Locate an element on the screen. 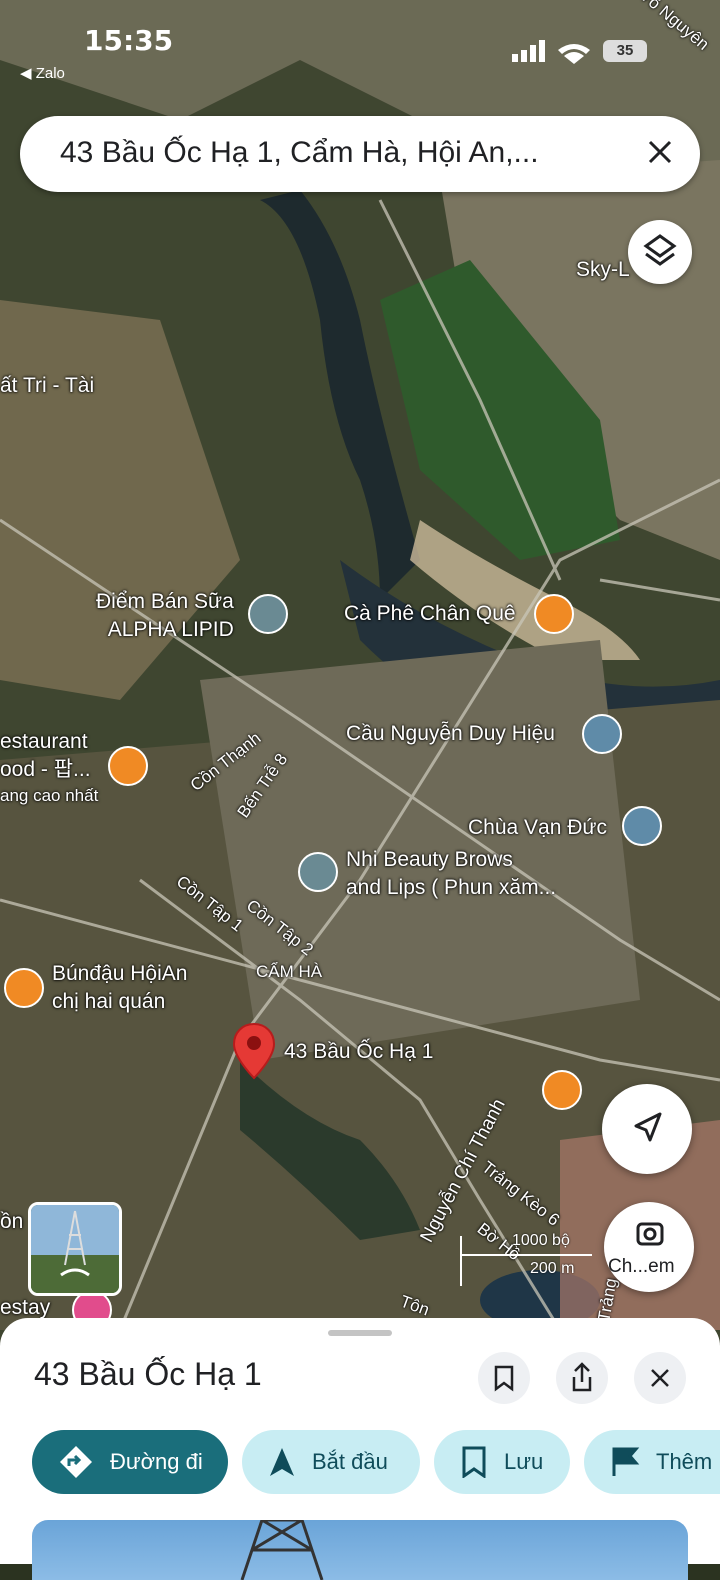 Image resolution: width=720 pixels, height=1580 pixels. red-pin-icon is located at coordinates (254, 1051).